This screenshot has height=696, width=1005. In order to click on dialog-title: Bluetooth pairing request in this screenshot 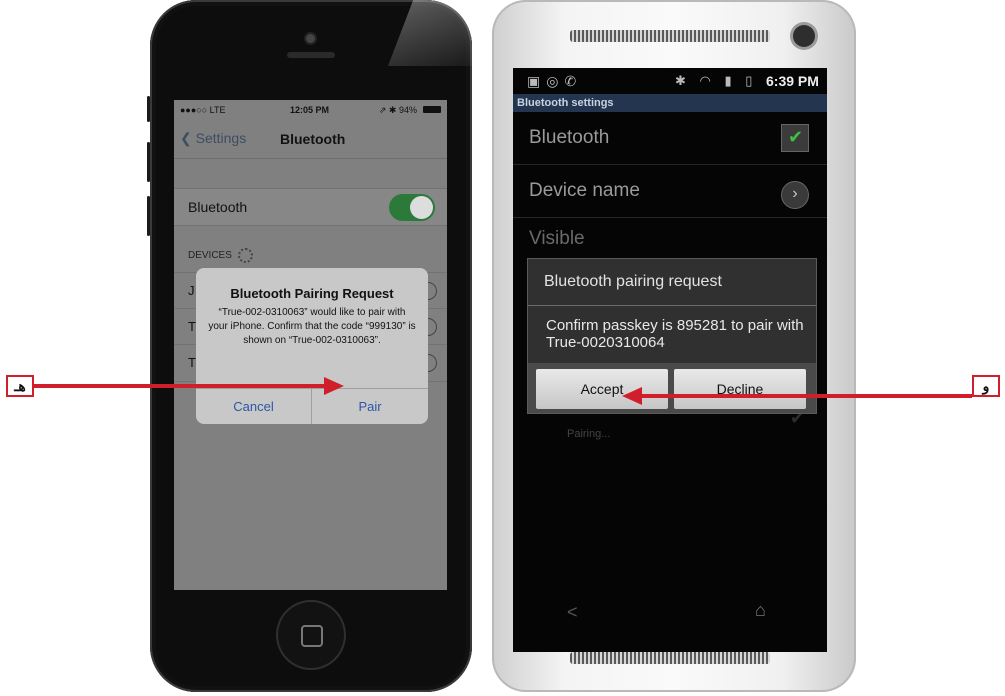, I will do `click(633, 281)`.